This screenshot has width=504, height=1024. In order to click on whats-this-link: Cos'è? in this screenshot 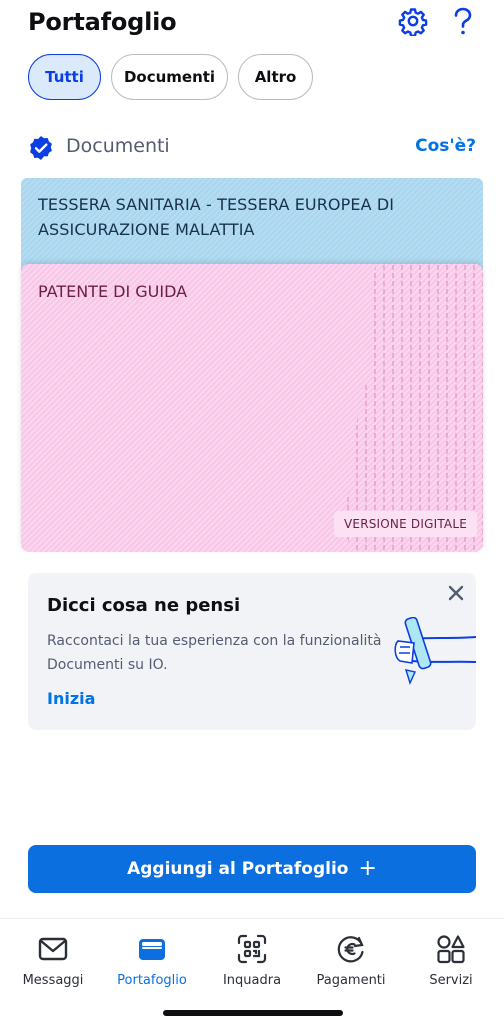, I will do `click(445, 146)`.